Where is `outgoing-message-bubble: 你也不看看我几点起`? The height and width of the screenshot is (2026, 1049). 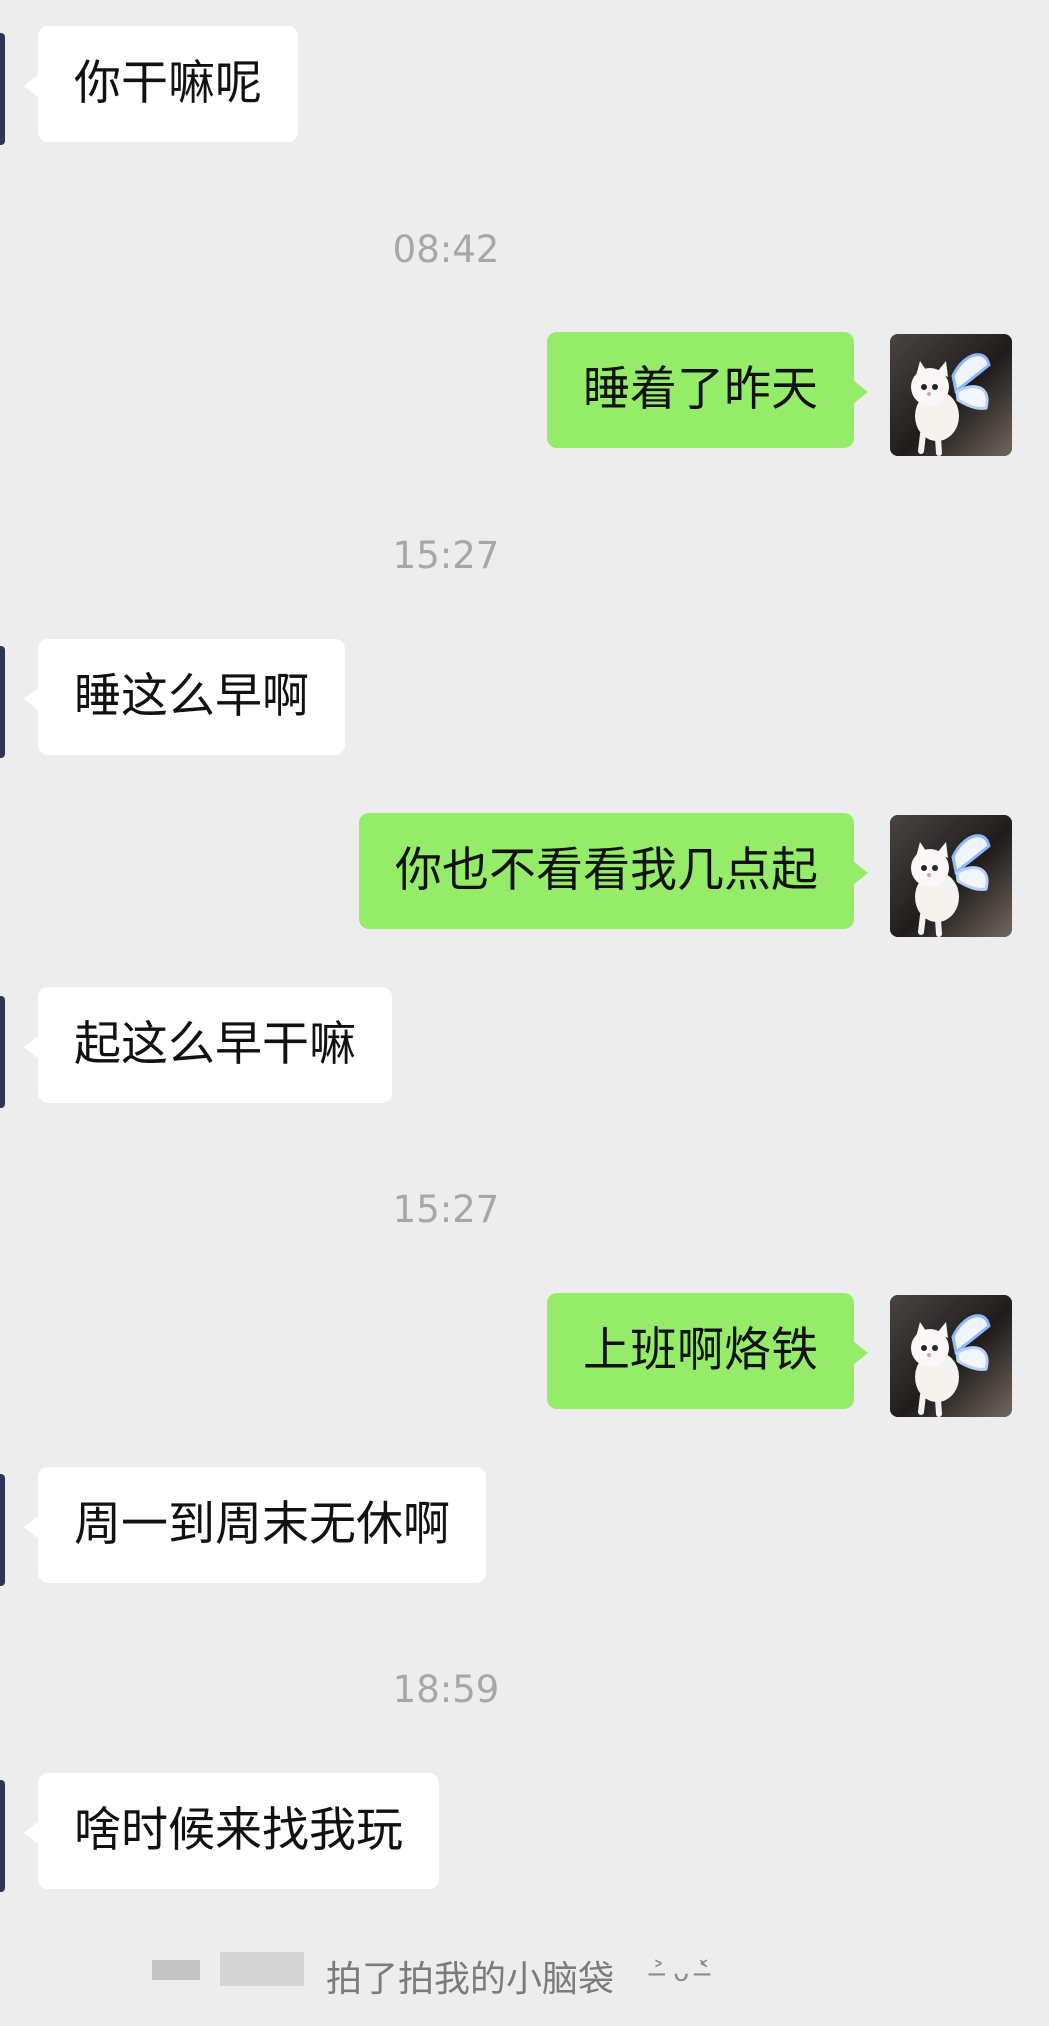
outgoing-message-bubble: 你也不看看我几点起 is located at coordinates (613, 871).